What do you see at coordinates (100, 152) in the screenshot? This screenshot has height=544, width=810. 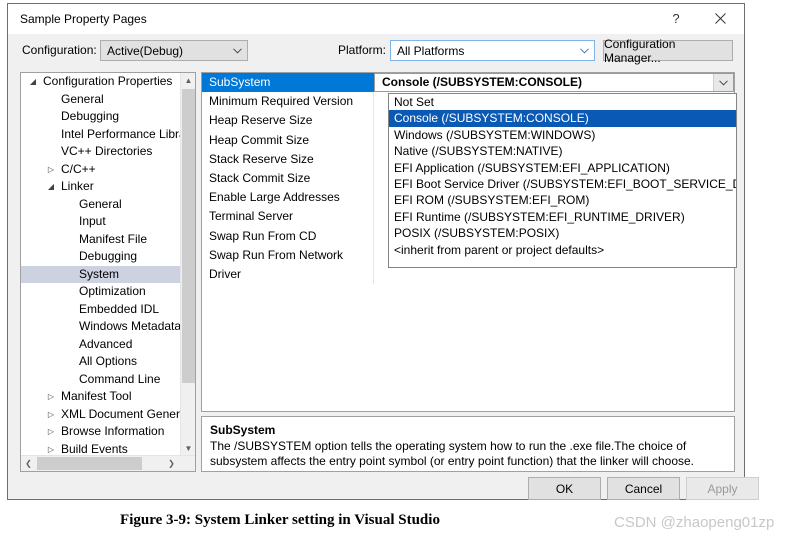 I see `tree-item-vc-directories: VC++ Directories` at bounding box center [100, 152].